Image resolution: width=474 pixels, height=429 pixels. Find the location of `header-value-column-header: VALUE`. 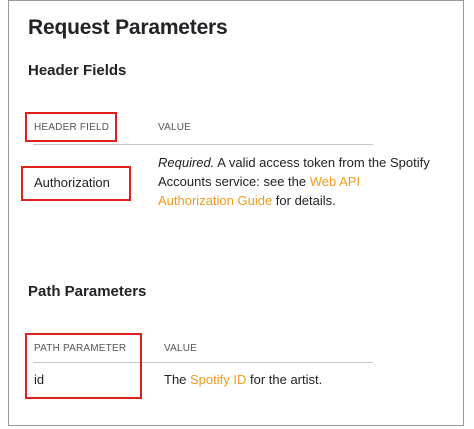

header-value-column-header: VALUE is located at coordinates (175, 127).